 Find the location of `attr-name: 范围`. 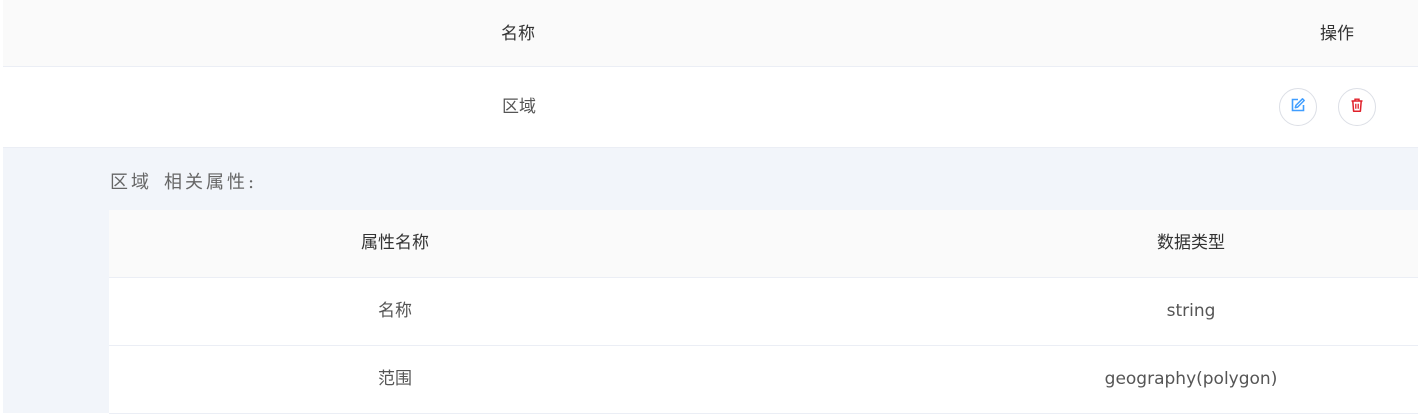

attr-name: 范围 is located at coordinates (395, 379).